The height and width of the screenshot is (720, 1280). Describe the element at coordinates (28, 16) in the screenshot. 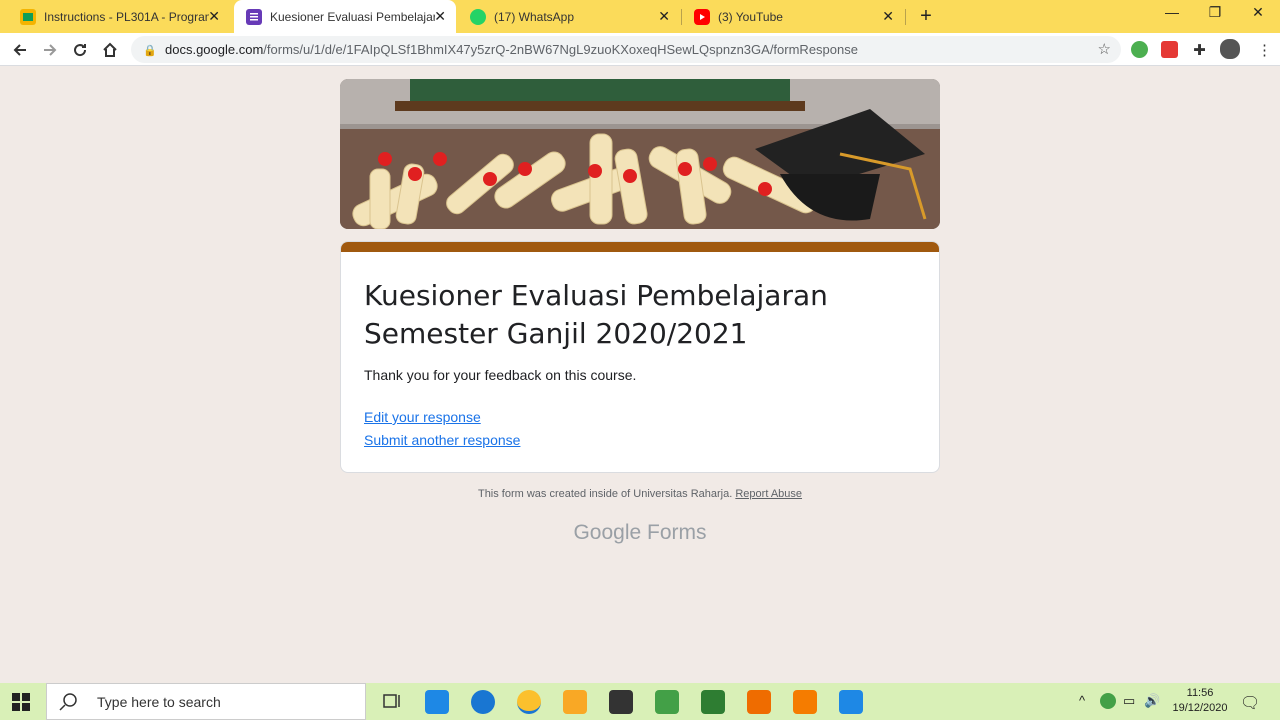

I see `classroom-icon` at that location.